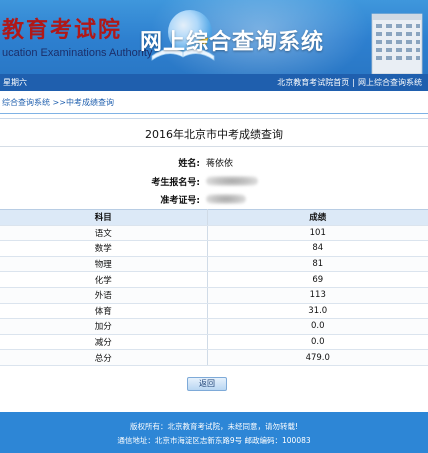 Image resolution: width=428 pixels, height=453 pixels. What do you see at coordinates (104, 326) in the screenshot?
I see `subject-cell: 加分` at bounding box center [104, 326].